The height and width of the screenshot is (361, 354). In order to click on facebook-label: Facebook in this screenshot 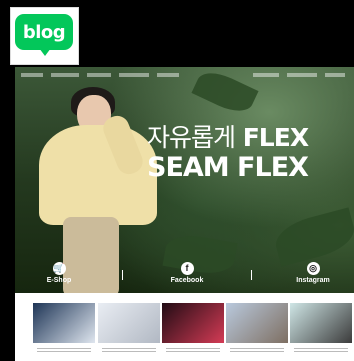, I will do `click(187, 280)`.